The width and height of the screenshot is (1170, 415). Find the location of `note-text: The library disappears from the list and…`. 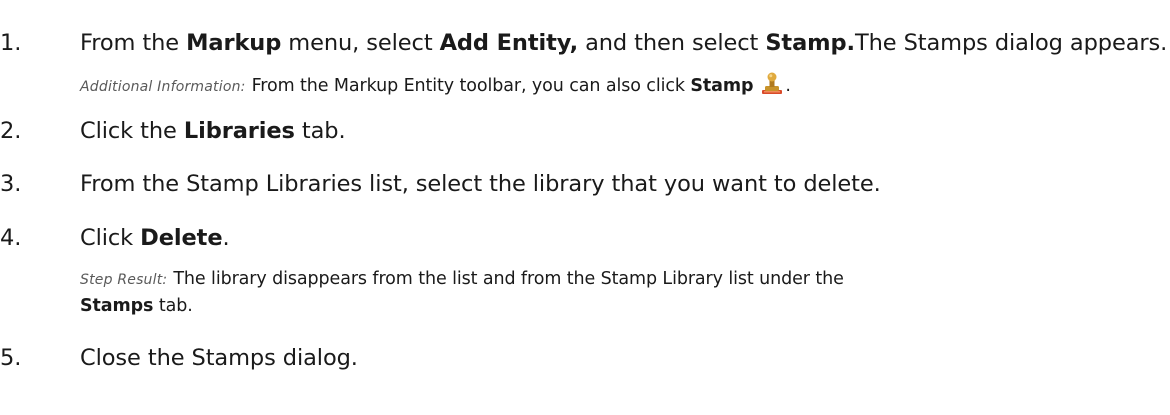

note-text: The library disappears from the list and… is located at coordinates (508, 279).